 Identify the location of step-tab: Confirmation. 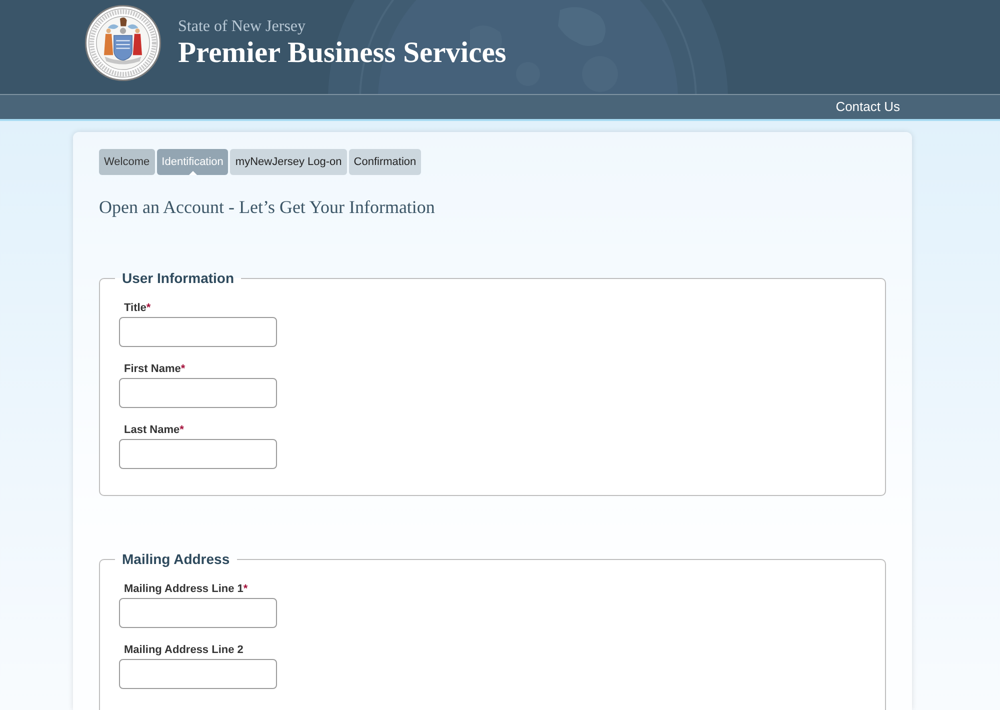
(385, 162).